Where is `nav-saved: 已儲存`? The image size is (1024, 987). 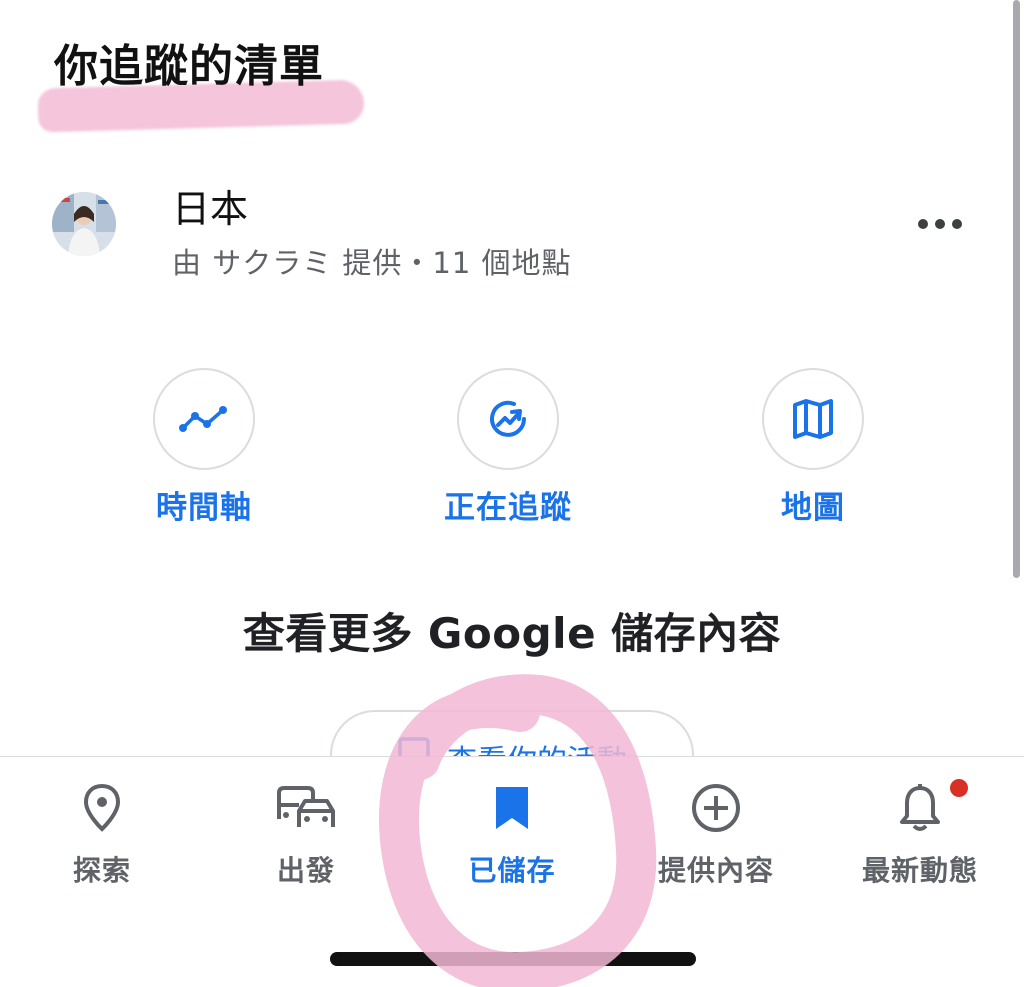
nav-saved: 已儲存 is located at coordinates (512, 834).